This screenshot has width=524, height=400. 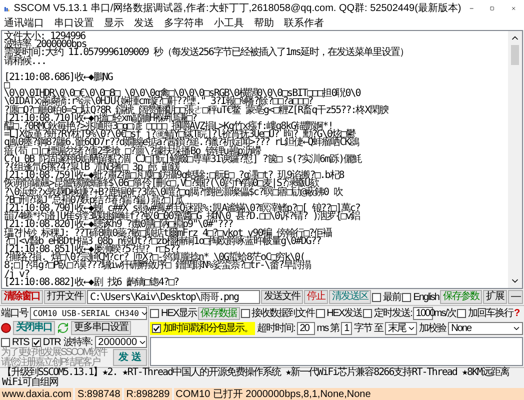 What do you see at coordinates (485, 313) in the screenshot?
I see `add-crlf-checkbox: 加回车换行` at bounding box center [485, 313].